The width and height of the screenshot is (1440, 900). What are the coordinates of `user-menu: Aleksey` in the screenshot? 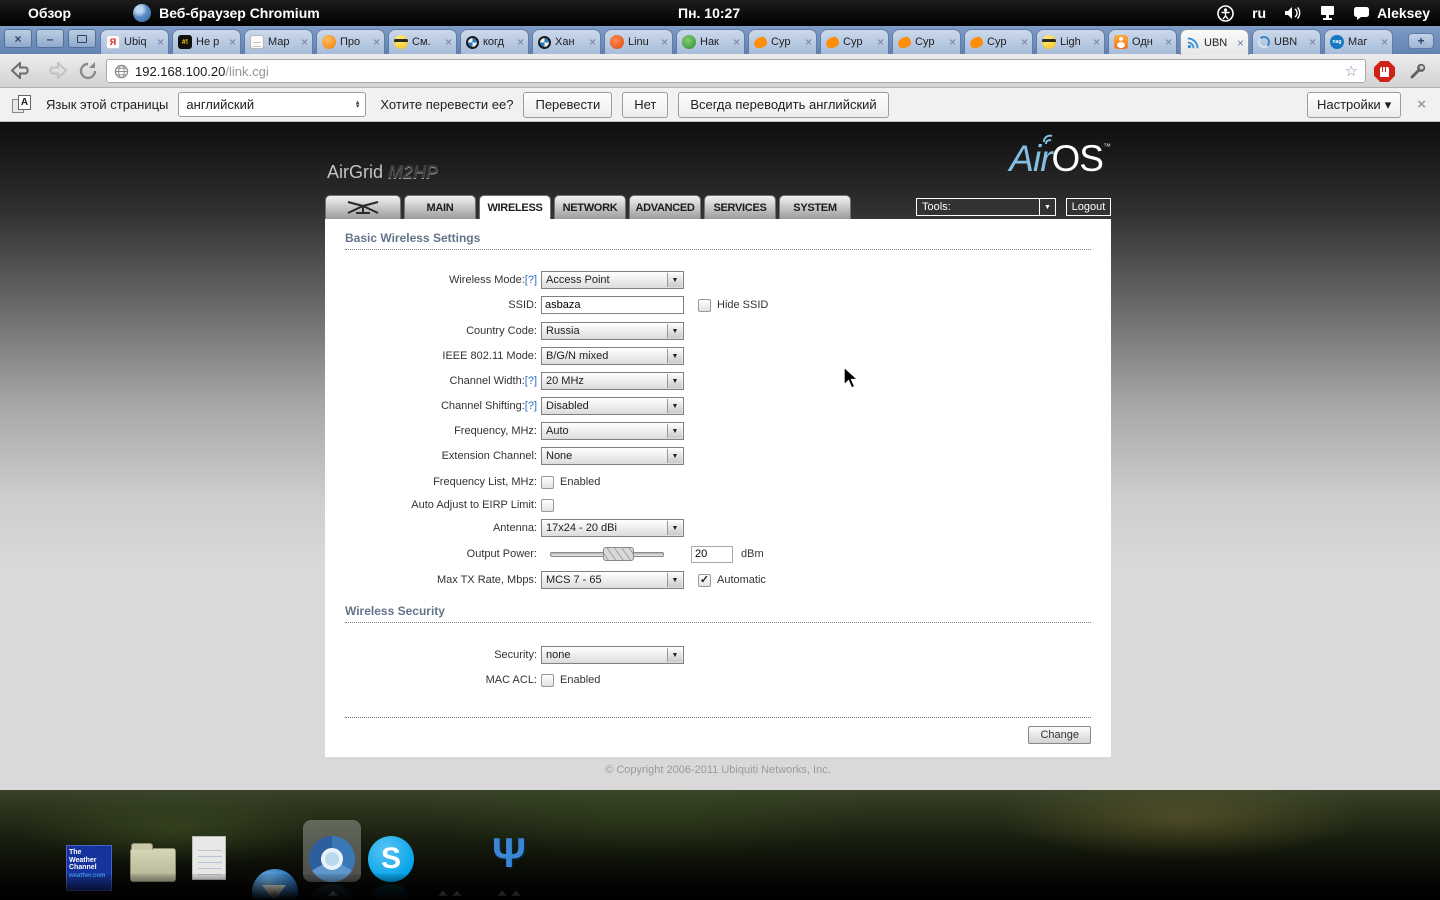 It's located at (1391, 13).